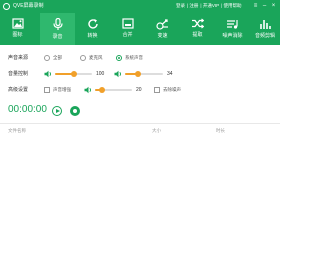 Image resolution: width=320 pixels, height=270 pixels. Describe the element at coordinates (17, 23) in the screenshot. I see `image-icon` at that location.